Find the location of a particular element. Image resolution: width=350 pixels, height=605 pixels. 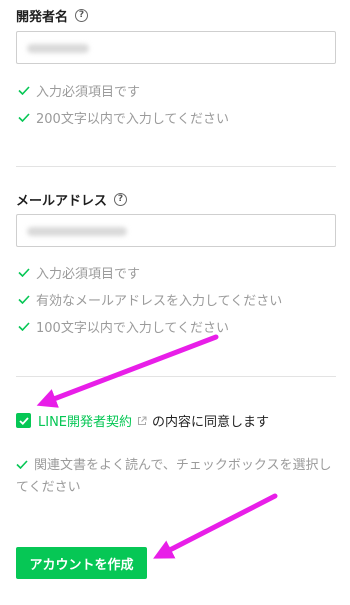

rule-text: 100文字以内で入力してください is located at coordinates (133, 328).